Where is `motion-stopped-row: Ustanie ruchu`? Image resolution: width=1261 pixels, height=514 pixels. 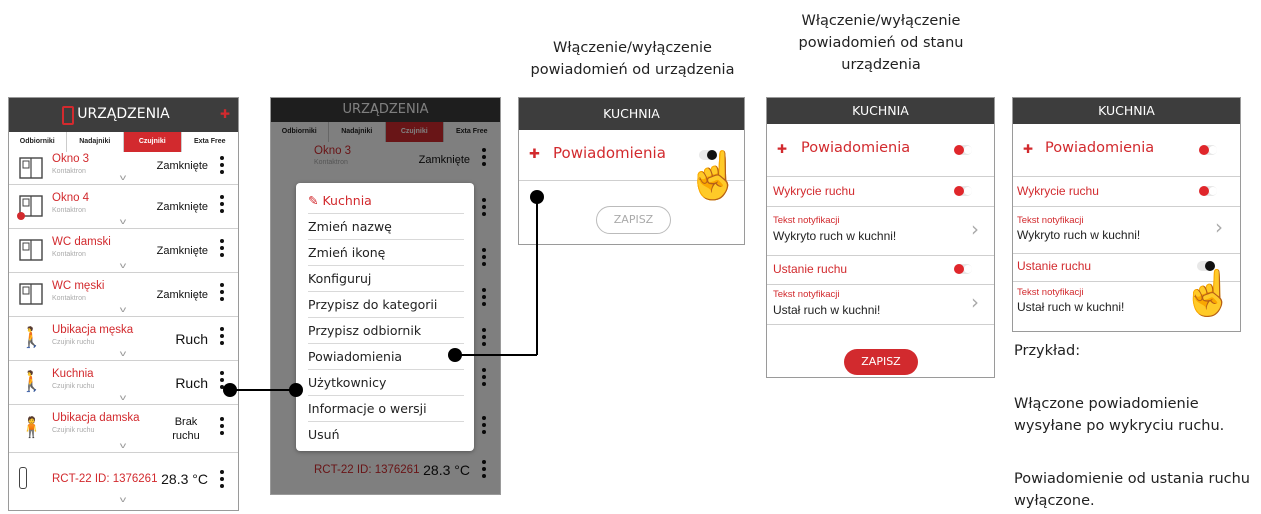
motion-stopped-row: Ustanie ruchu is located at coordinates (880, 270).